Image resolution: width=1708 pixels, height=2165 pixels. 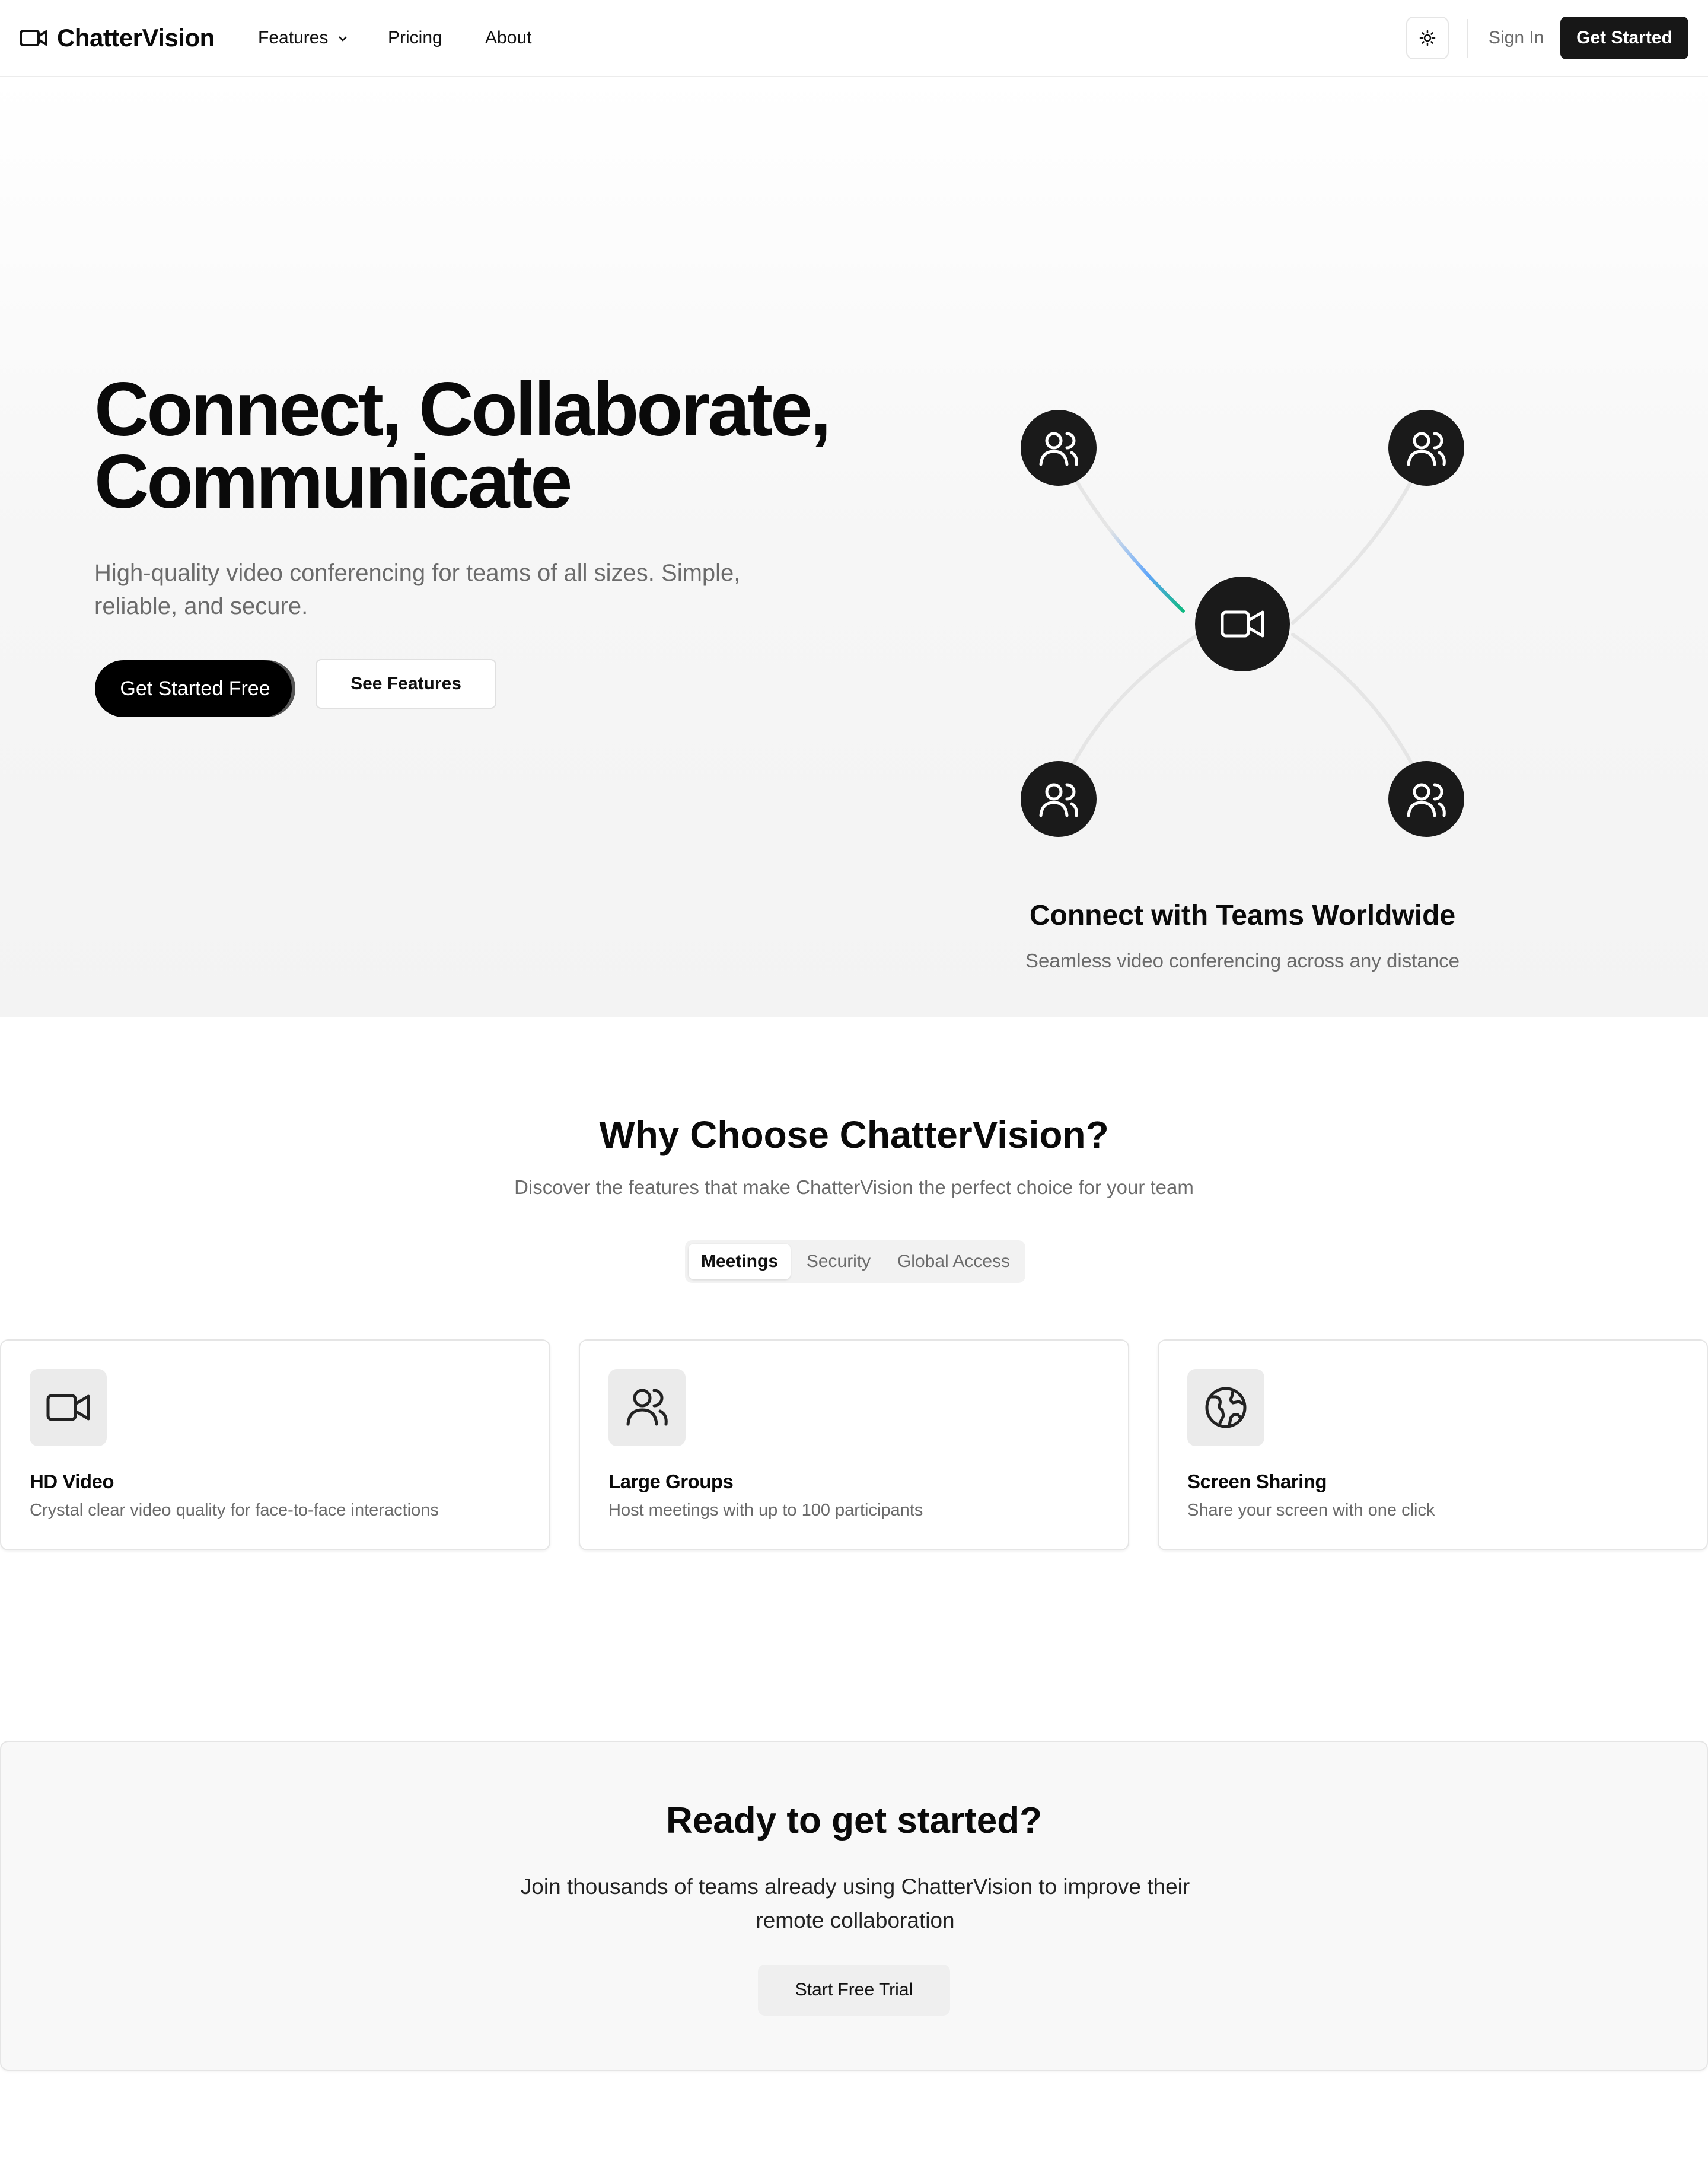 I want to click on nav-pricing-link: Pricing, so click(x=415, y=38).